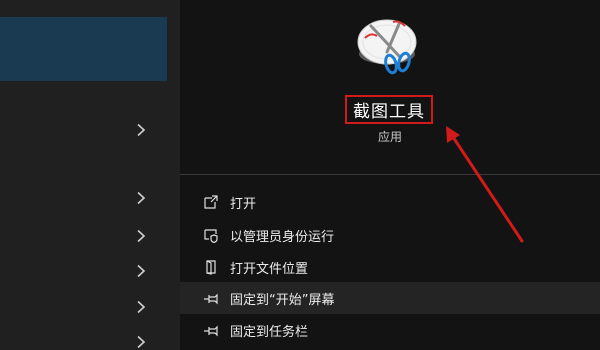 This screenshot has width=600, height=350. Describe the element at coordinates (390, 298) in the screenshot. I see `menu-item-pin-to-start: 固定到“开始”屏幕` at that location.